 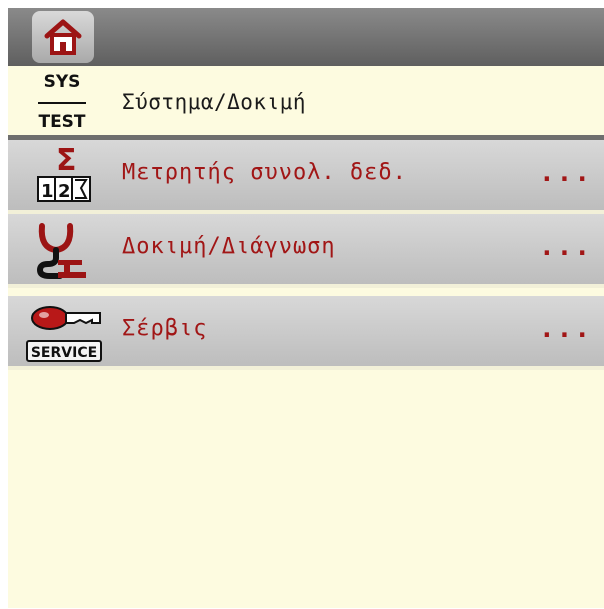 I want to click on stethoscope-diagnosis-icon, so click(x=65, y=250).